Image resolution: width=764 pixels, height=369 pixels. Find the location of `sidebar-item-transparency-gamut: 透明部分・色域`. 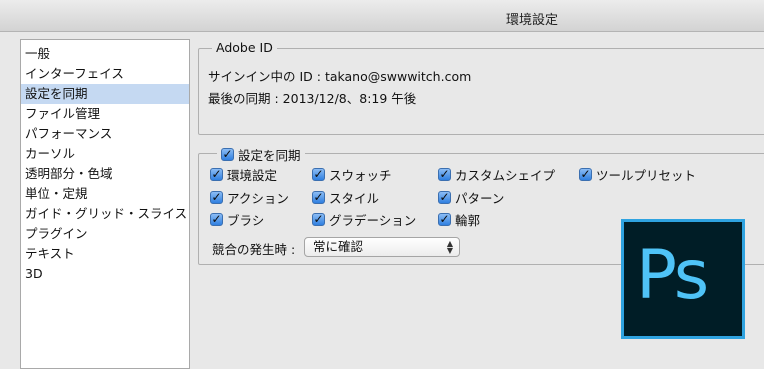

sidebar-item-transparency-gamut: 透明部分・色域 is located at coordinates (105, 174).